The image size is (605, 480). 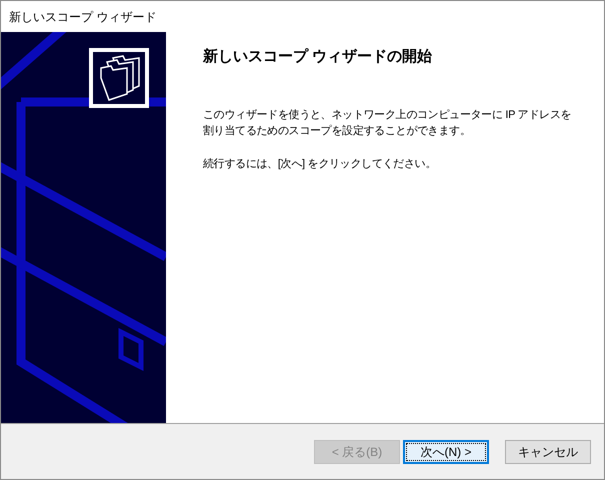 I want to click on wizard-button: 次へ(N) >, so click(x=446, y=452).